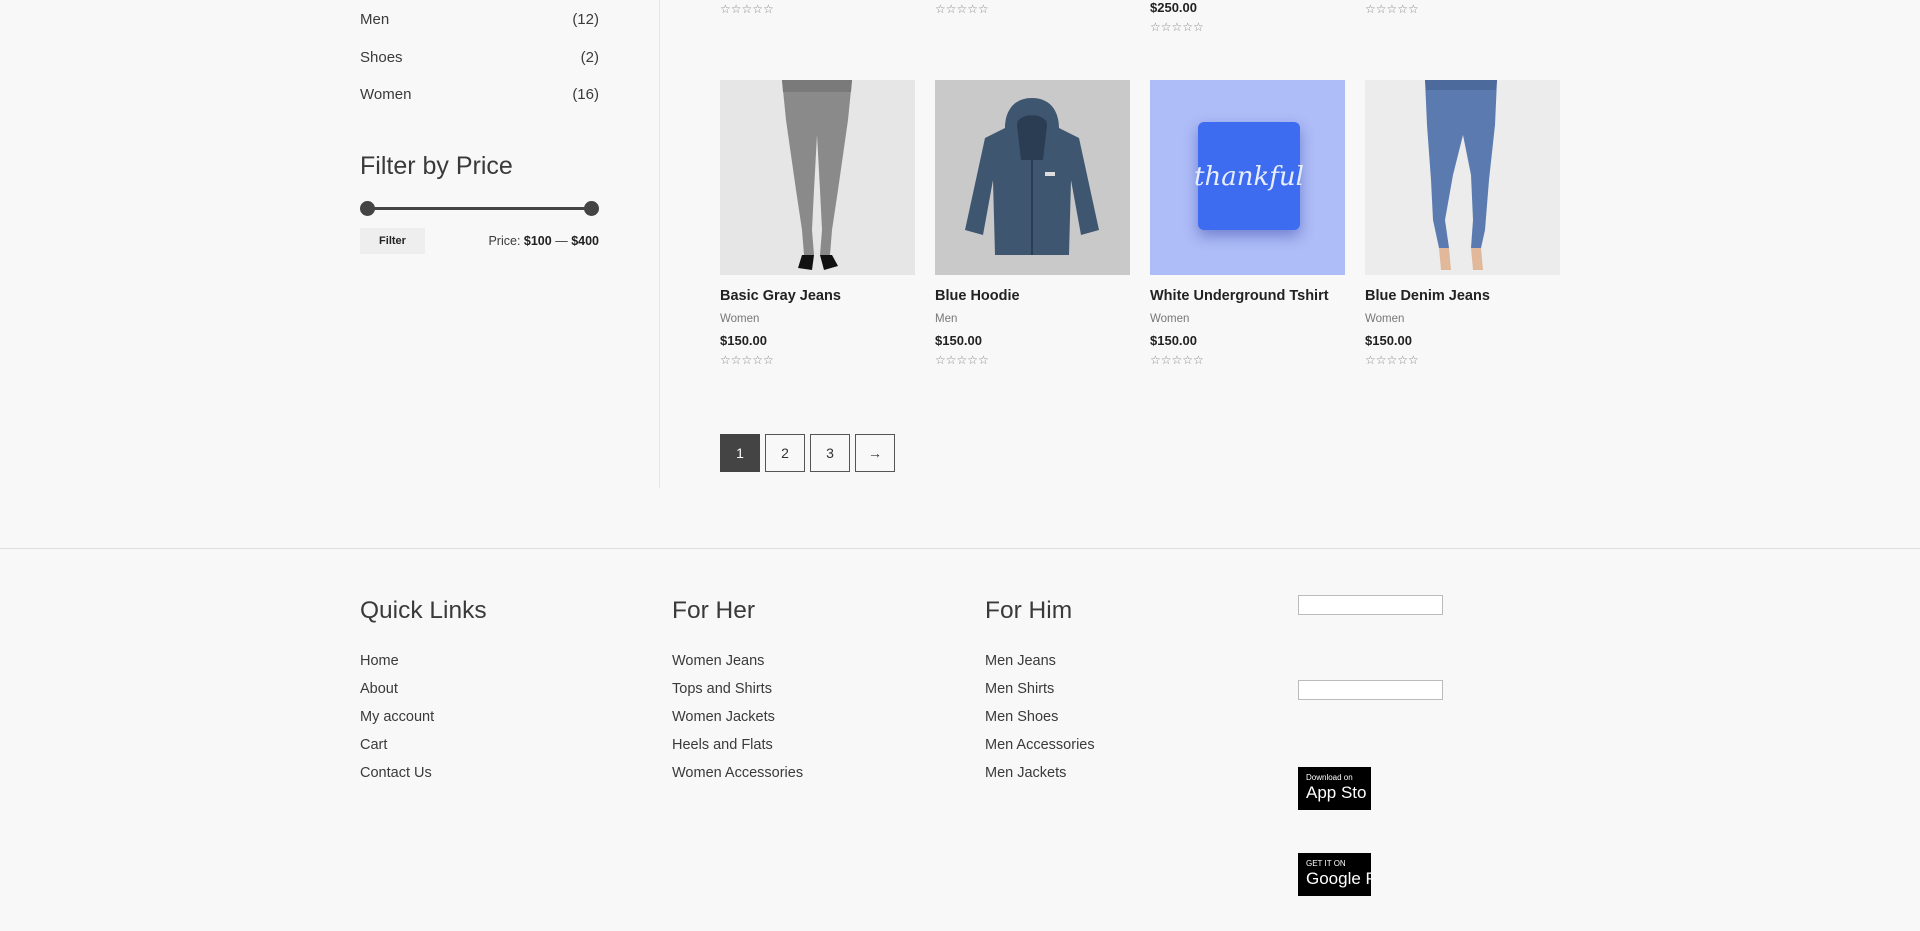  I want to click on product-title: Basic Gray Jeans, so click(817, 296).